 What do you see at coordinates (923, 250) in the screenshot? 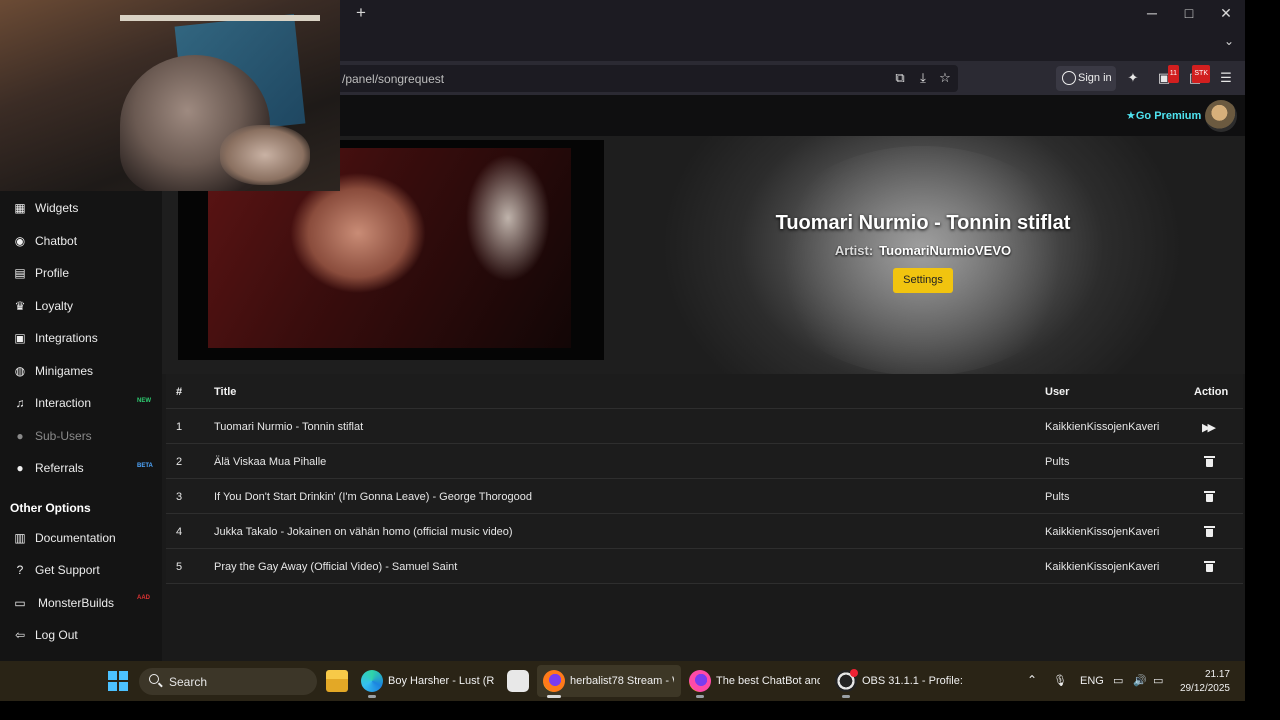
I see `now-playing-artist: Artist: TuomariNurmioVEVO` at bounding box center [923, 250].